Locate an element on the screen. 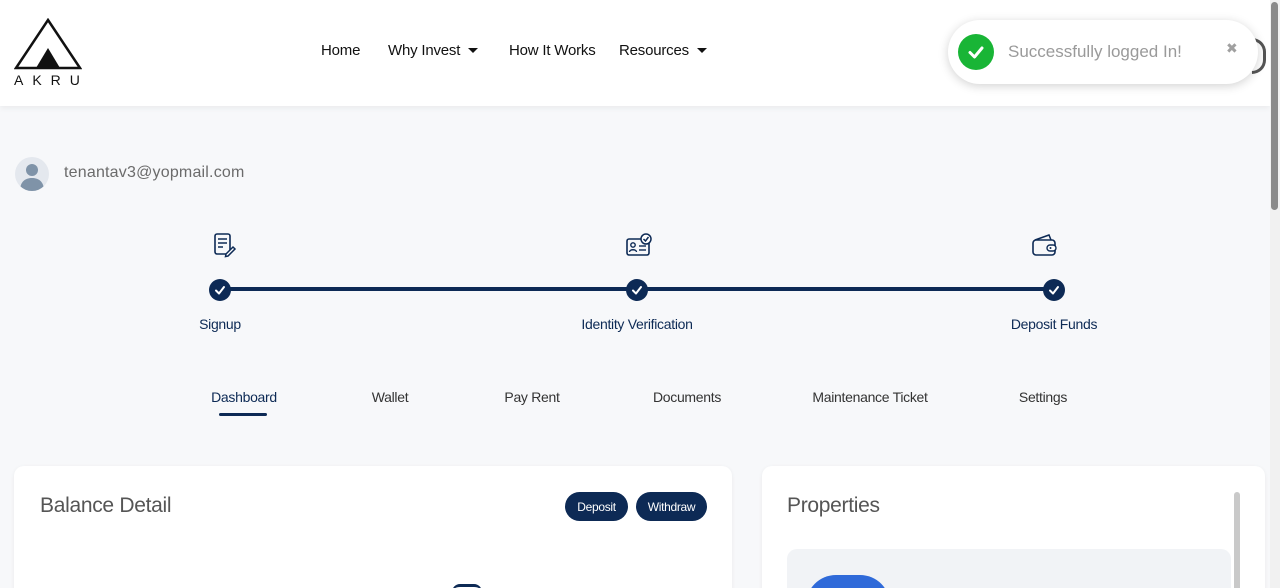 This screenshot has height=588, width=1280. nav-how-it-works: How It Works is located at coordinates (552, 50).